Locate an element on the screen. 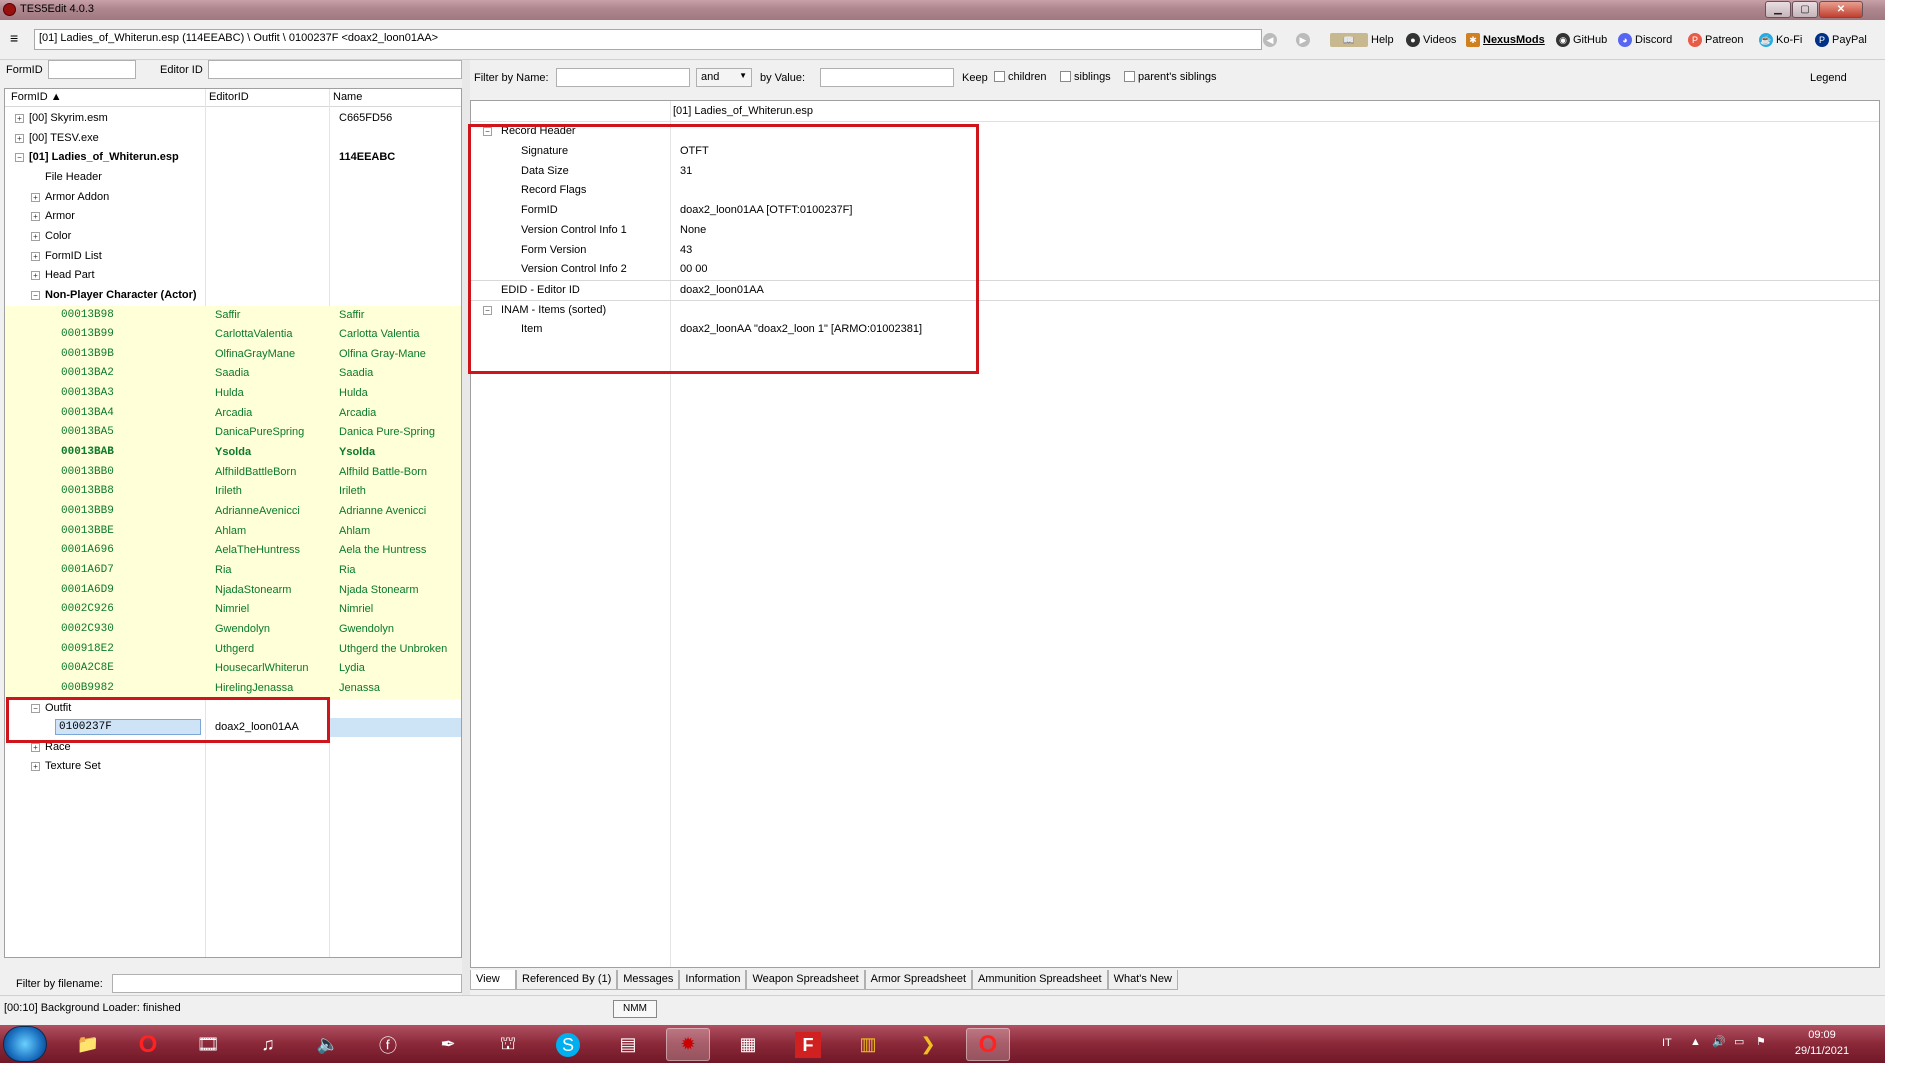  tab-information: Information is located at coordinates (713, 980).